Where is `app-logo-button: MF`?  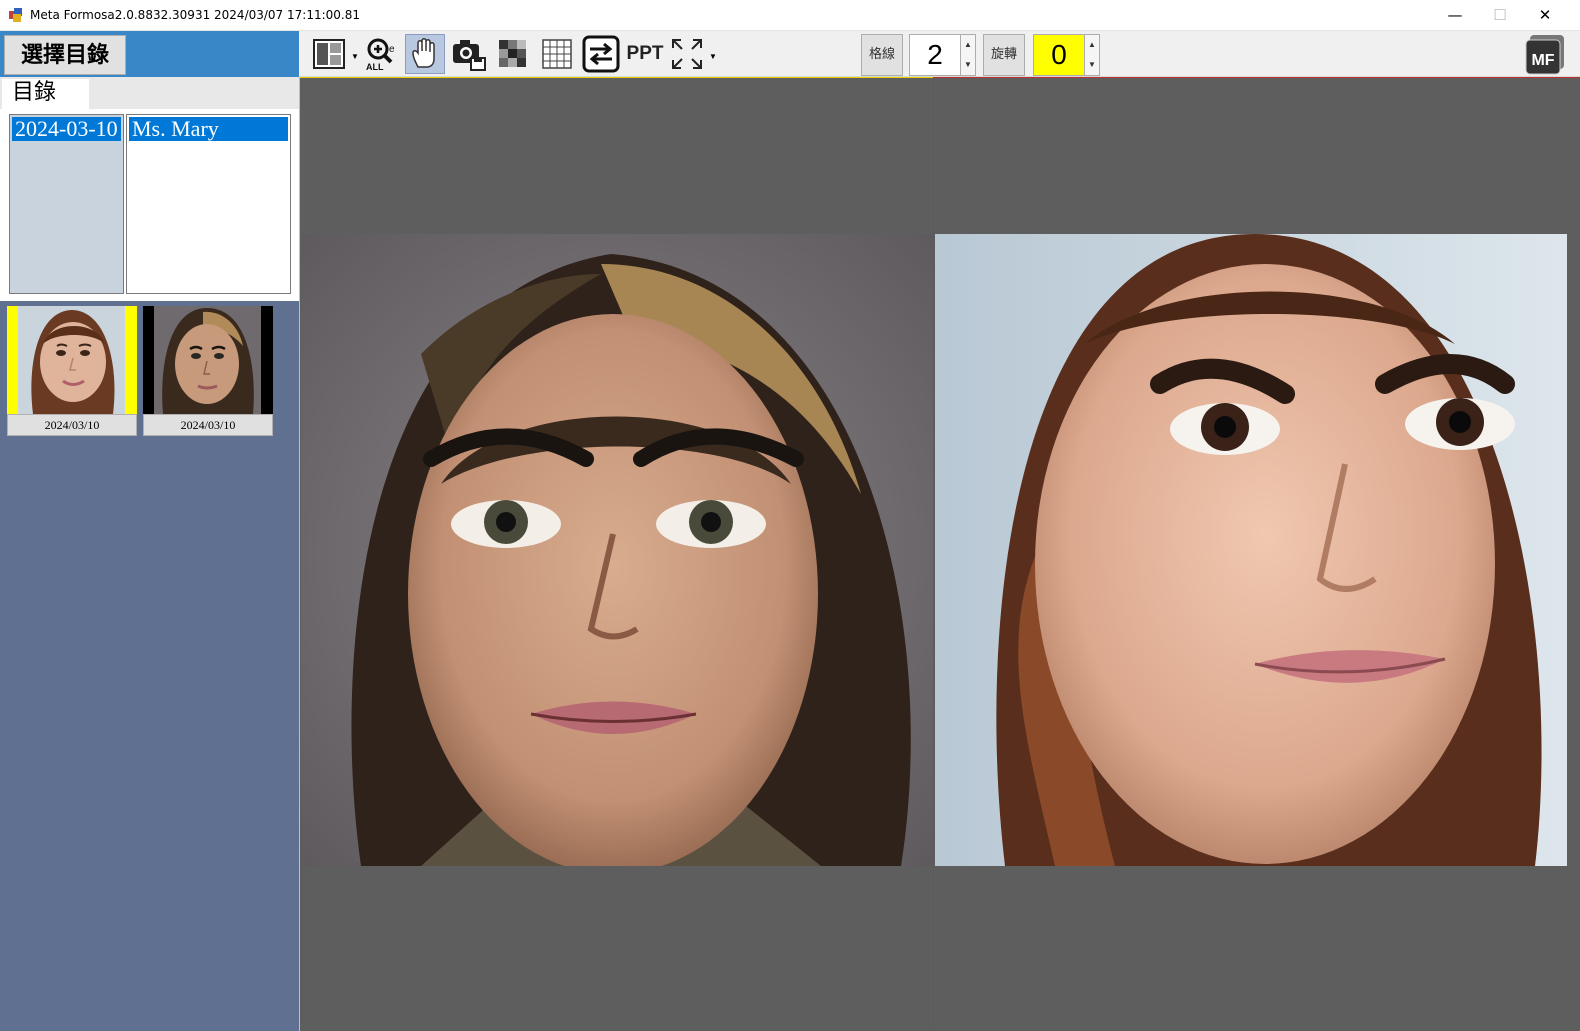 app-logo-button: MF is located at coordinates (1545, 55).